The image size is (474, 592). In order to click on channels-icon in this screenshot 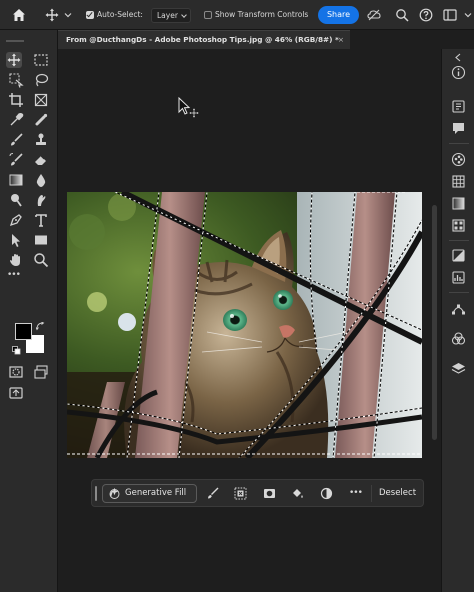, I will do `click(458, 338)`.